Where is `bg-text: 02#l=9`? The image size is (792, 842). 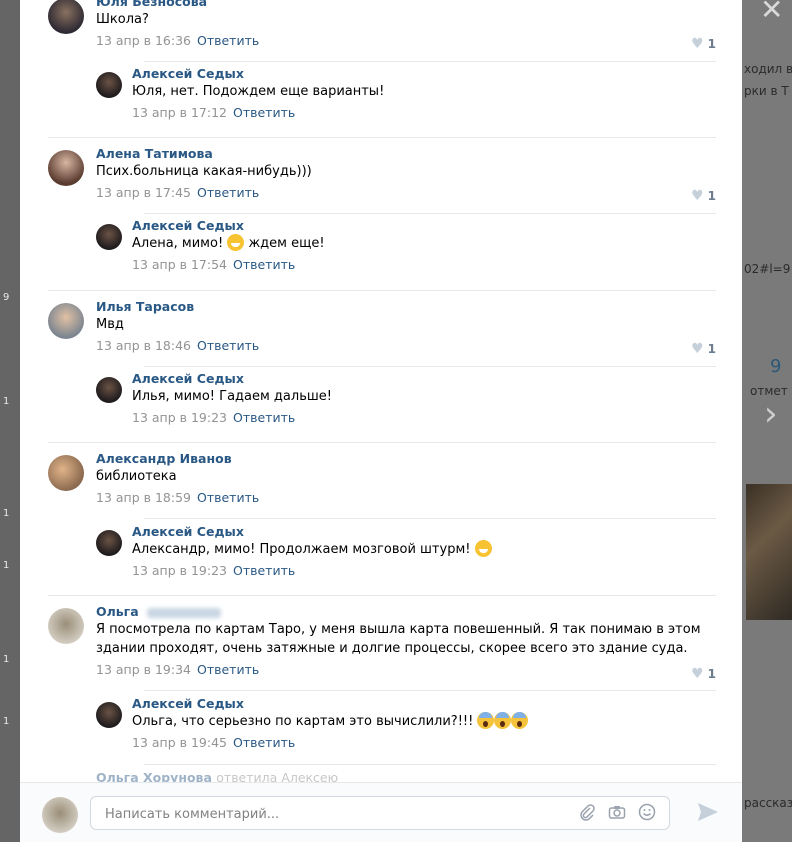 bg-text: 02#l=9 is located at coordinates (767, 269).